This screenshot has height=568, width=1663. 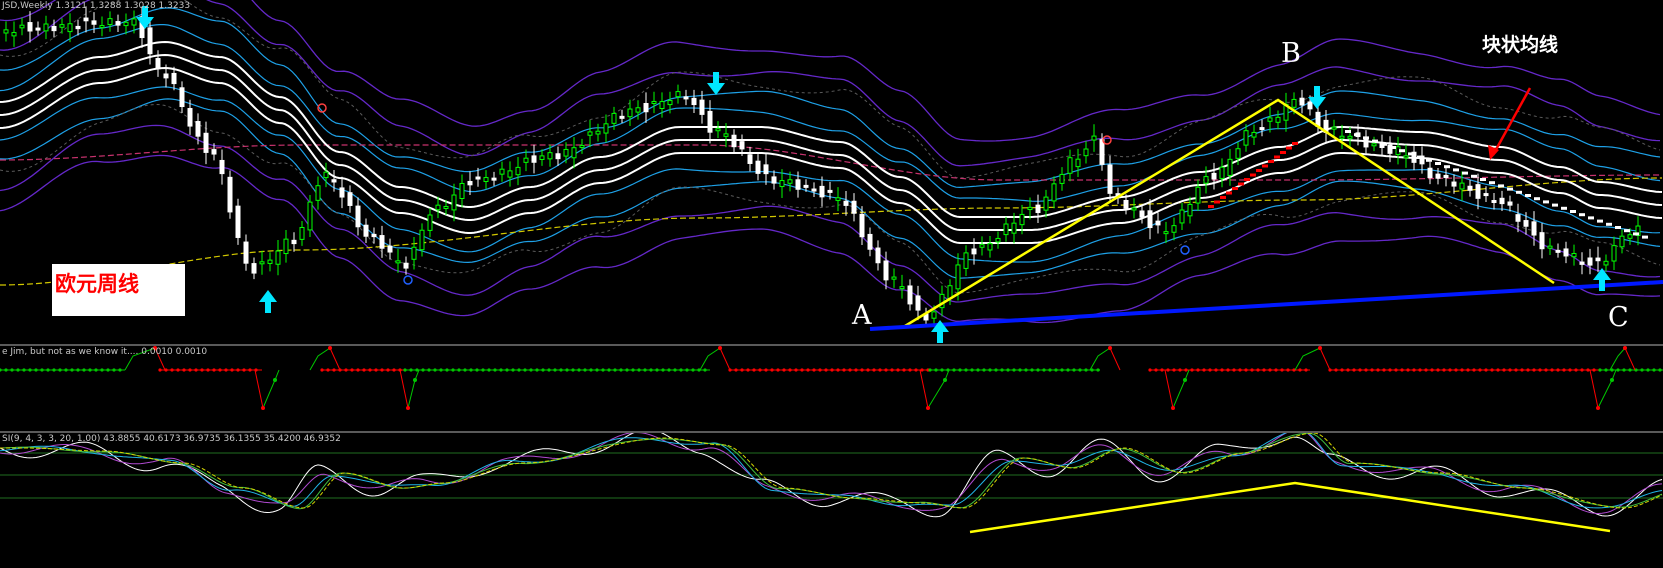 What do you see at coordinates (1290, 507) in the screenshot?
I see `oscillator-divergence-line` at bounding box center [1290, 507].